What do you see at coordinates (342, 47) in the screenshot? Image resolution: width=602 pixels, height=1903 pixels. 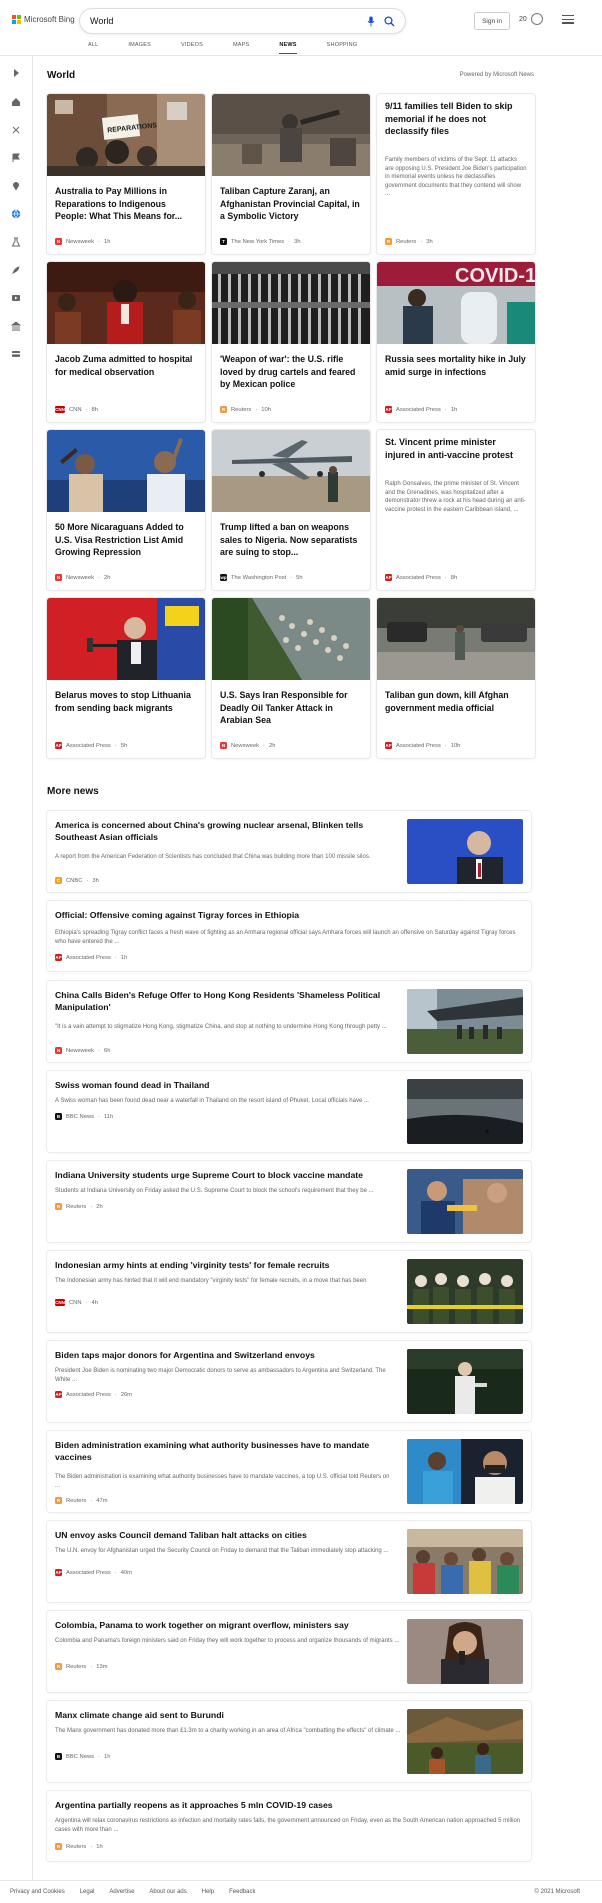 I see `tab-shopping: SHOPPING` at bounding box center [342, 47].